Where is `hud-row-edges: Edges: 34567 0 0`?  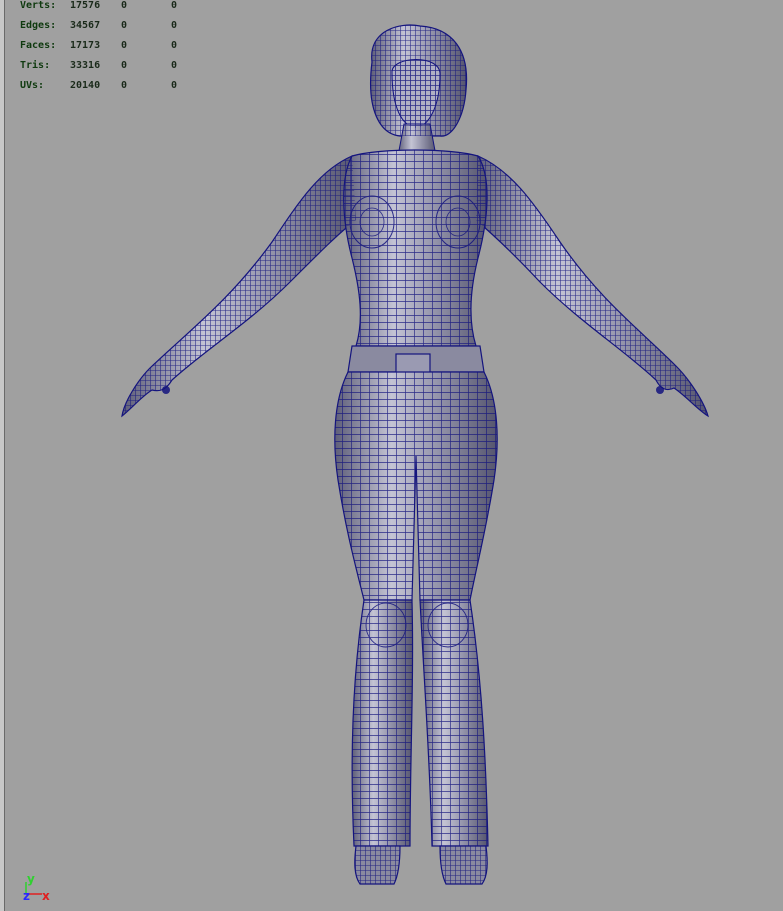
hud-row-edges: Edges: 34567 0 0 is located at coordinates (105, 30).